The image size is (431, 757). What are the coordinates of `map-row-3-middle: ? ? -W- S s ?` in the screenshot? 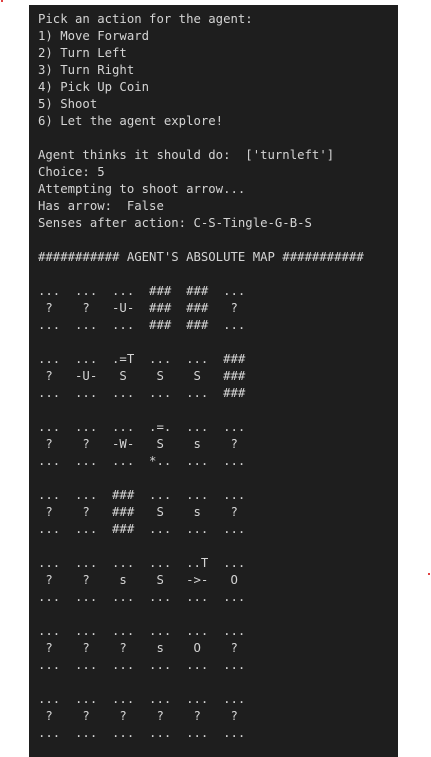 It's located at (138, 444).